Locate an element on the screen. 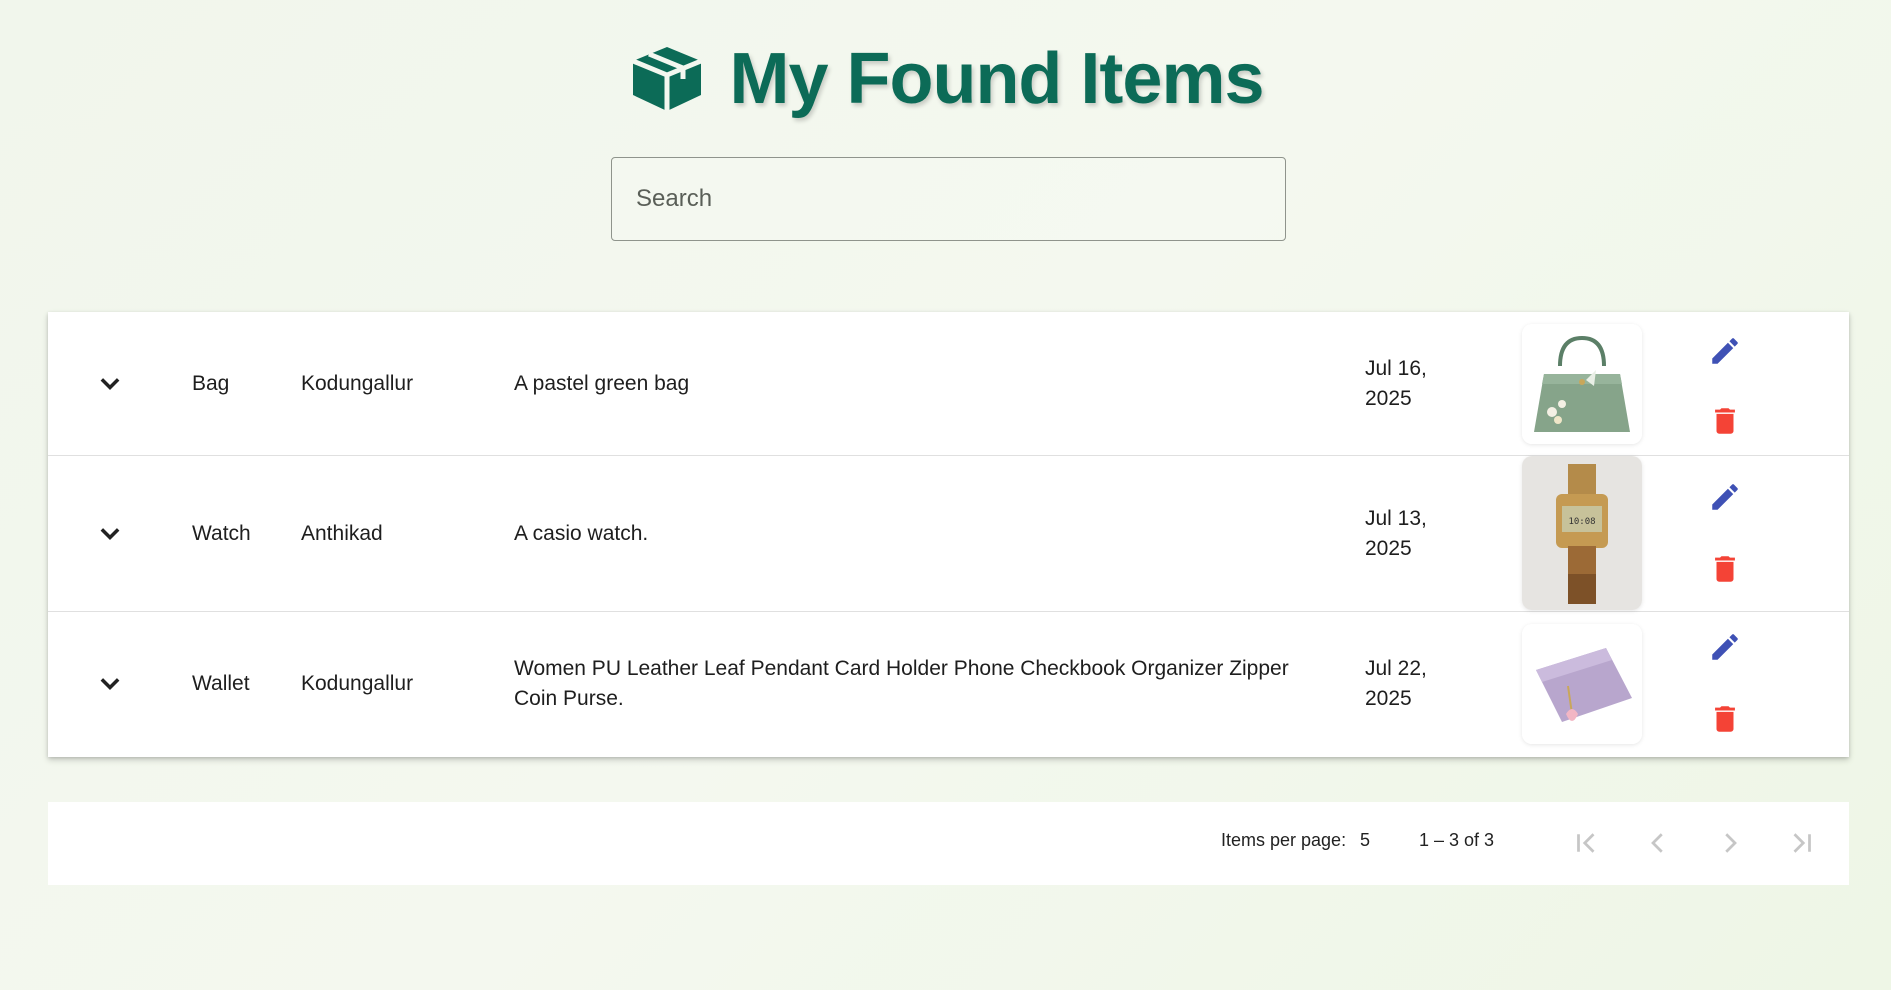 The height and width of the screenshot is (990, 1891). page-title: My Found Items is located at coordinates (996, 79).